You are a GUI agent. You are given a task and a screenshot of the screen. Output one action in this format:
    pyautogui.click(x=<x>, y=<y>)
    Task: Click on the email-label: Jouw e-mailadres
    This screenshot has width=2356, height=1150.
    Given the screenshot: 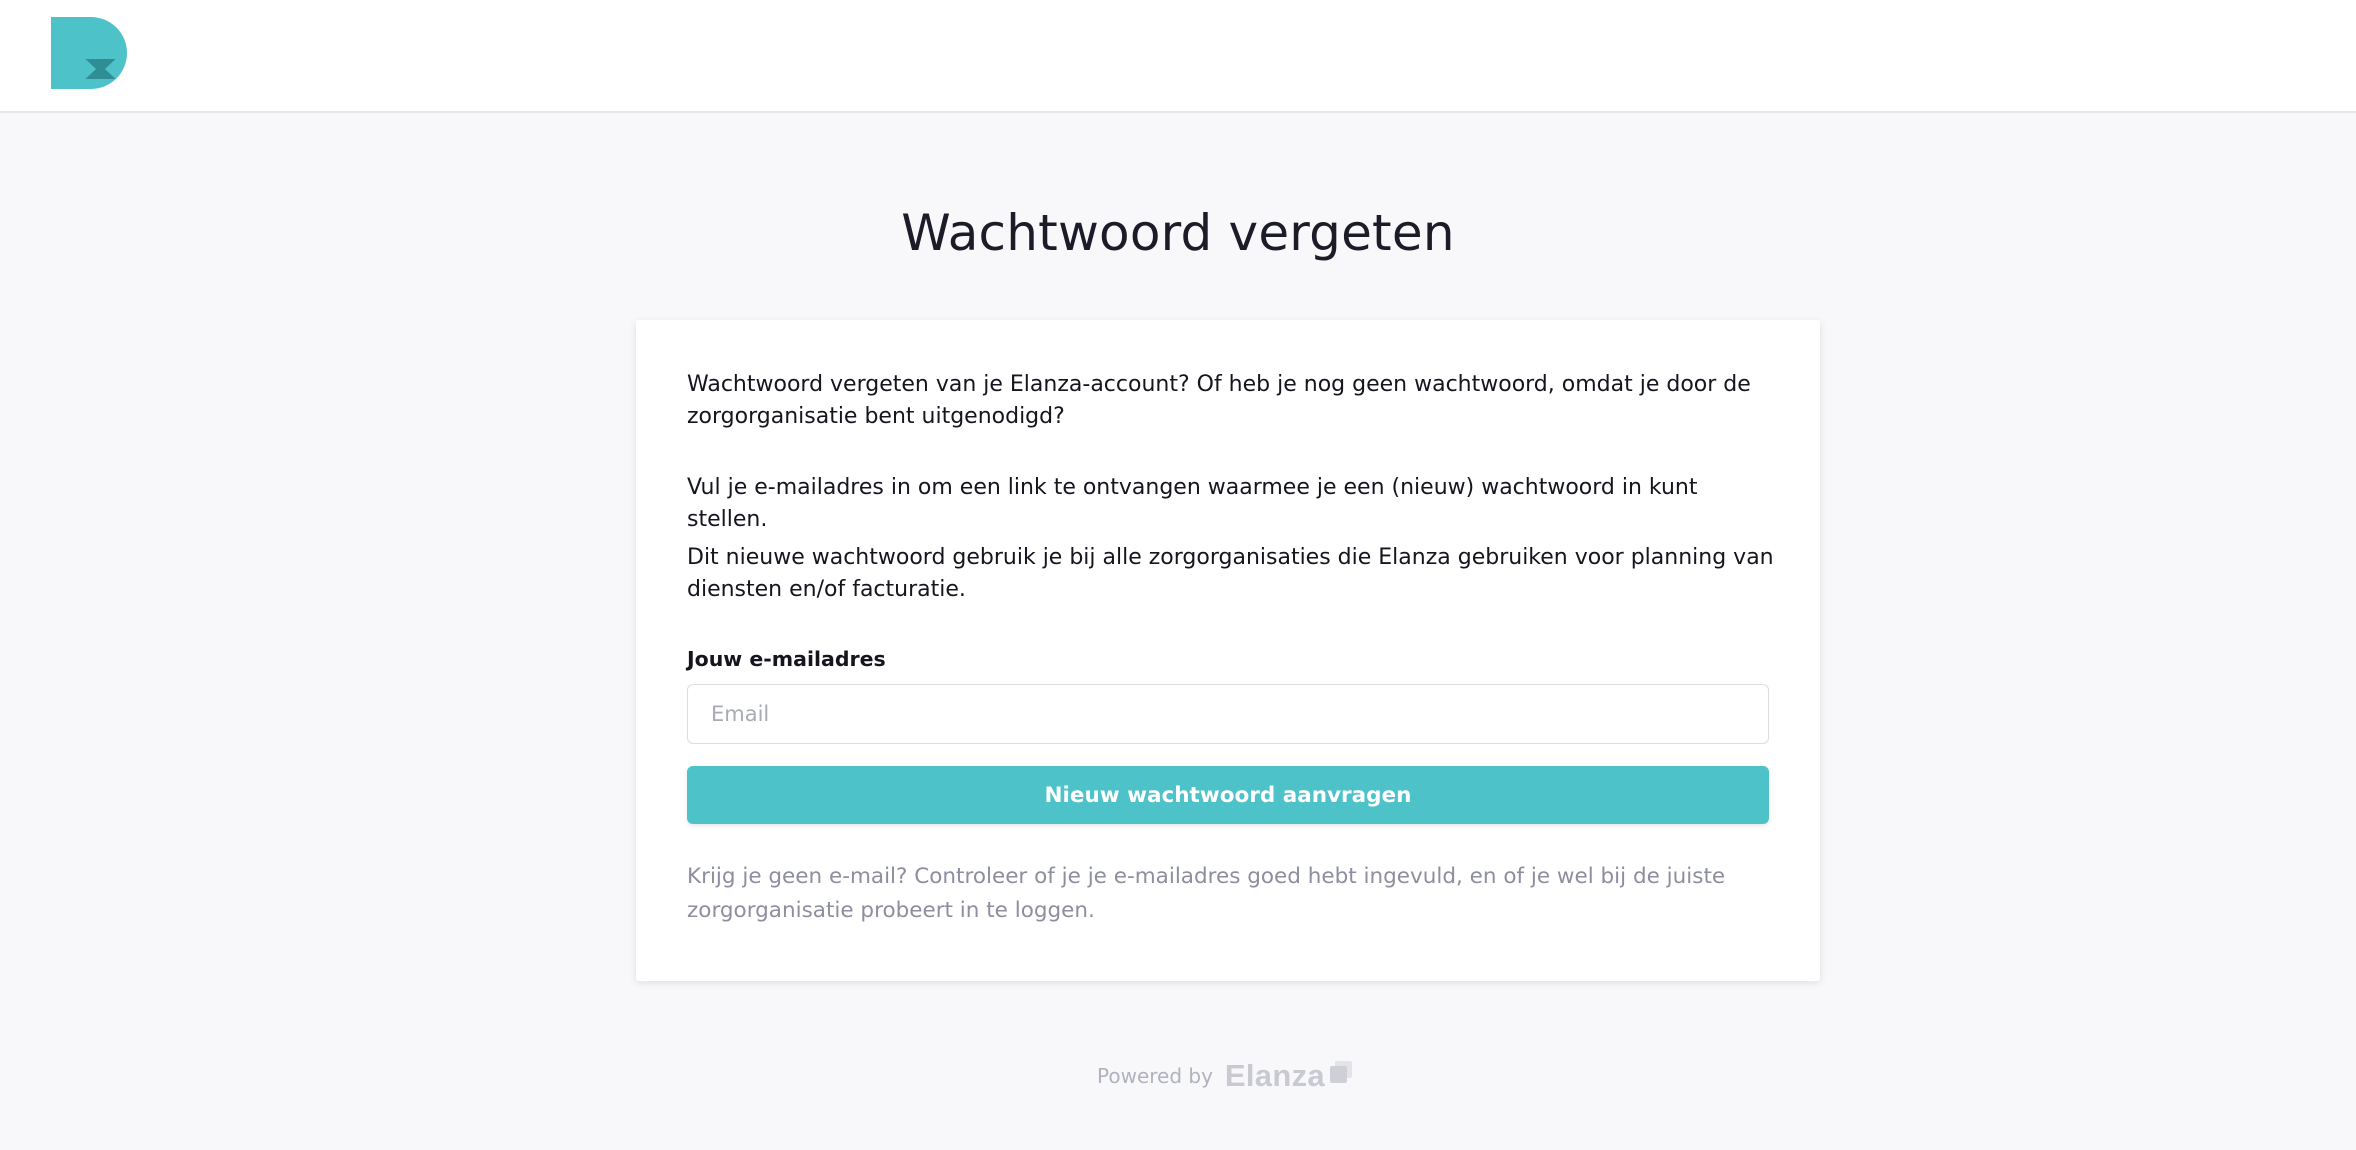 What is the action you would take?
    pyautogui.click(x=786, y=659)
    